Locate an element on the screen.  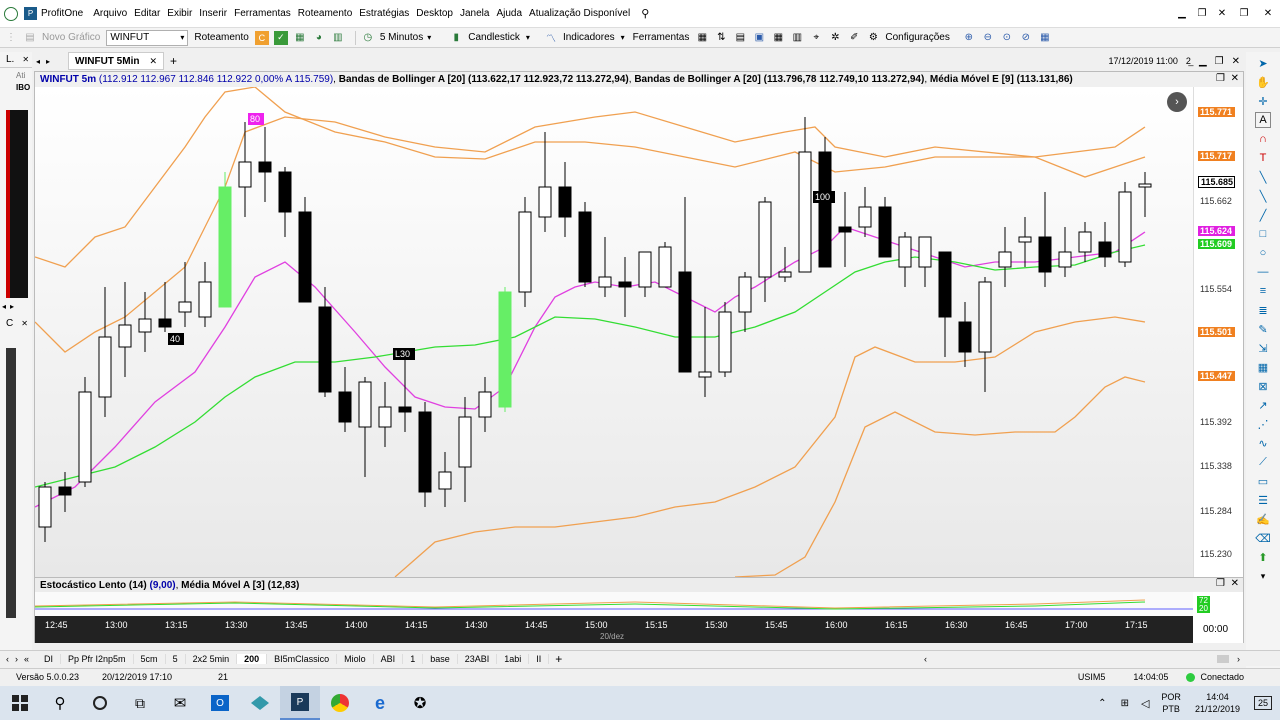
chart-restore-button: ❐ is located at coordinates (1220, 78).